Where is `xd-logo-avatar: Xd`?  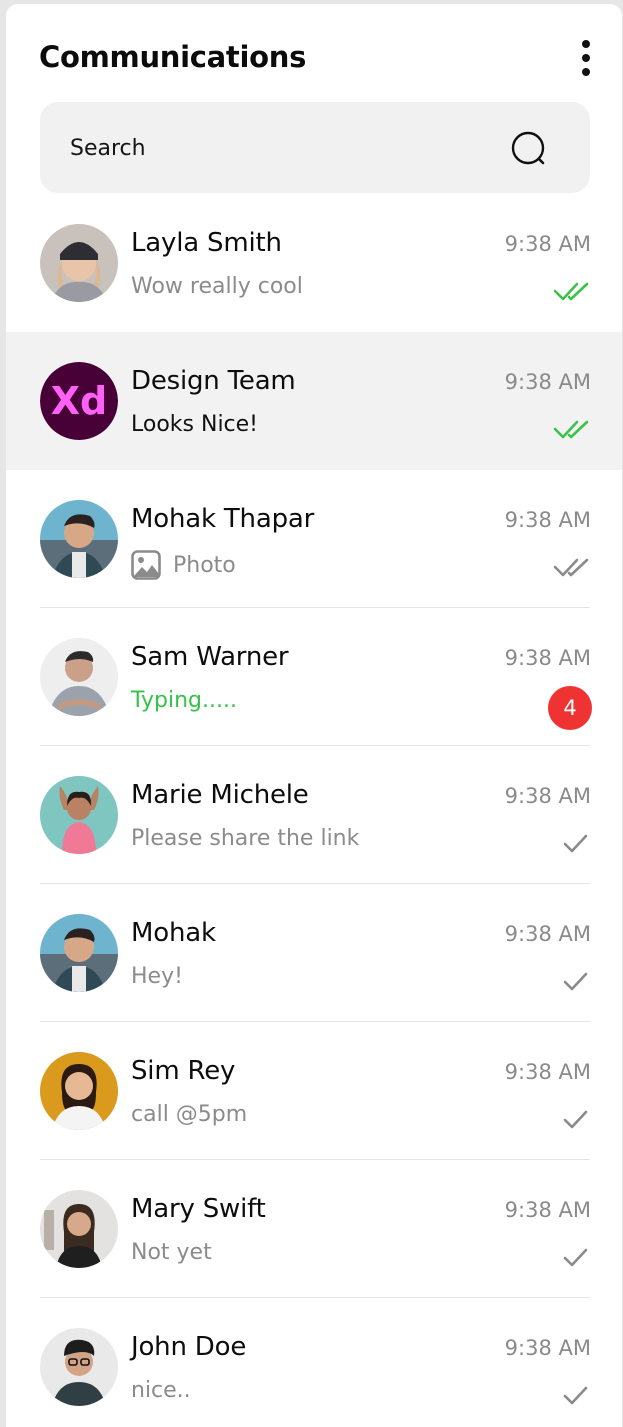 xd-logo-avatar: Xd is located at coordinates (79, 401).